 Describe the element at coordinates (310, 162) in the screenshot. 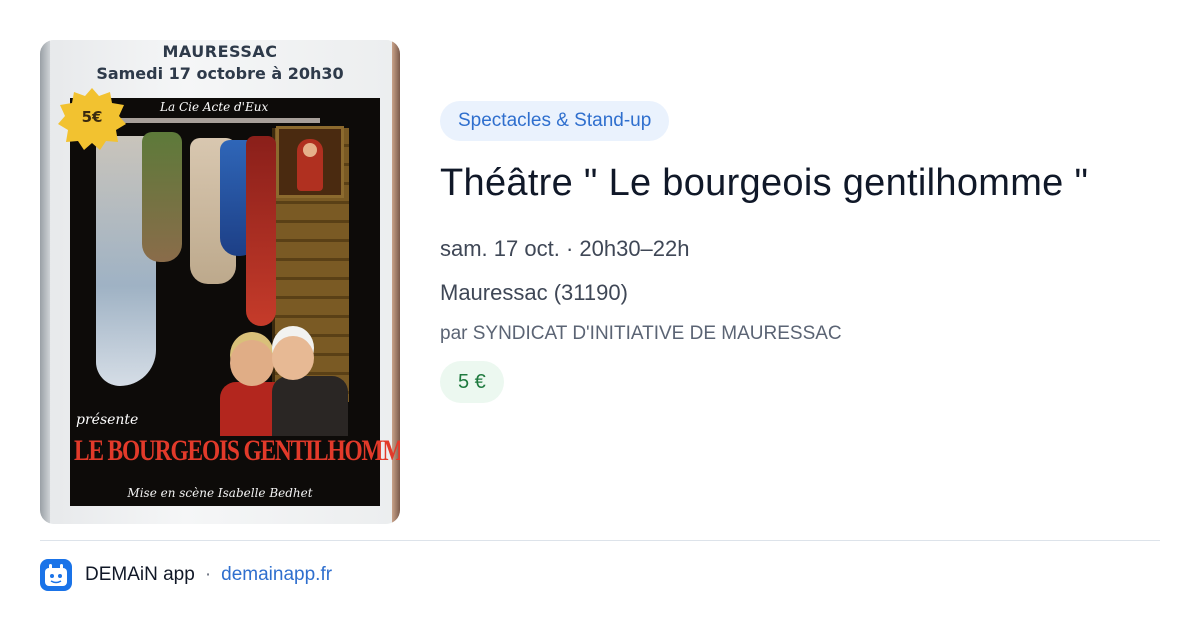

I see `poster-portrait` at that location.